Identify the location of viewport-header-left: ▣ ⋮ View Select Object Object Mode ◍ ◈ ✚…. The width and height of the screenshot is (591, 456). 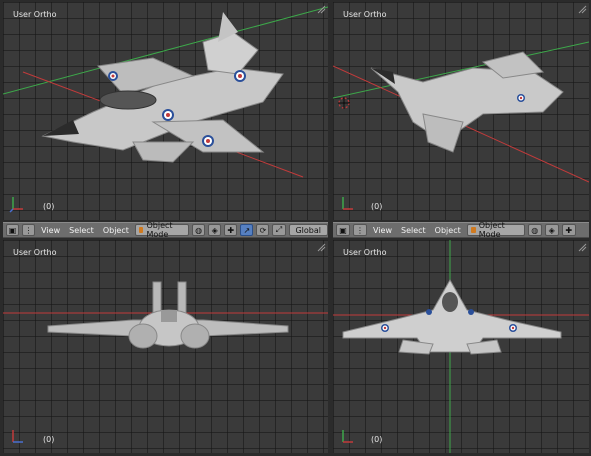
(165, 230).